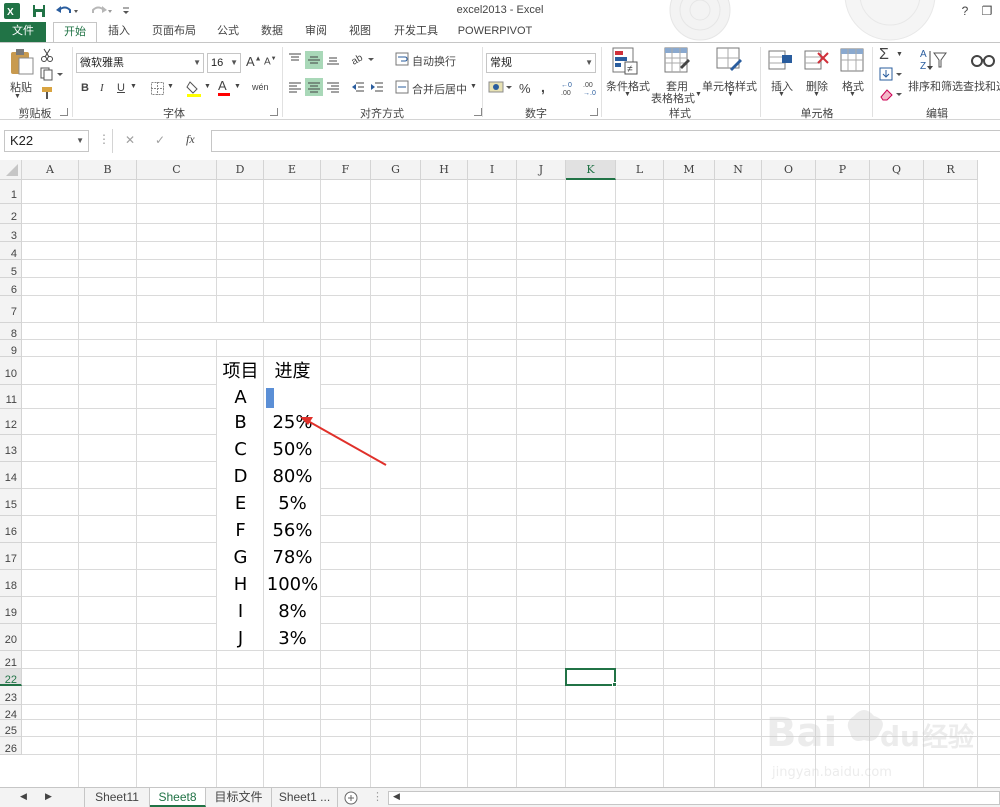 This screenshot has width=1000, height=807. I want to click on tab-view: 视图, so click(360, 32).